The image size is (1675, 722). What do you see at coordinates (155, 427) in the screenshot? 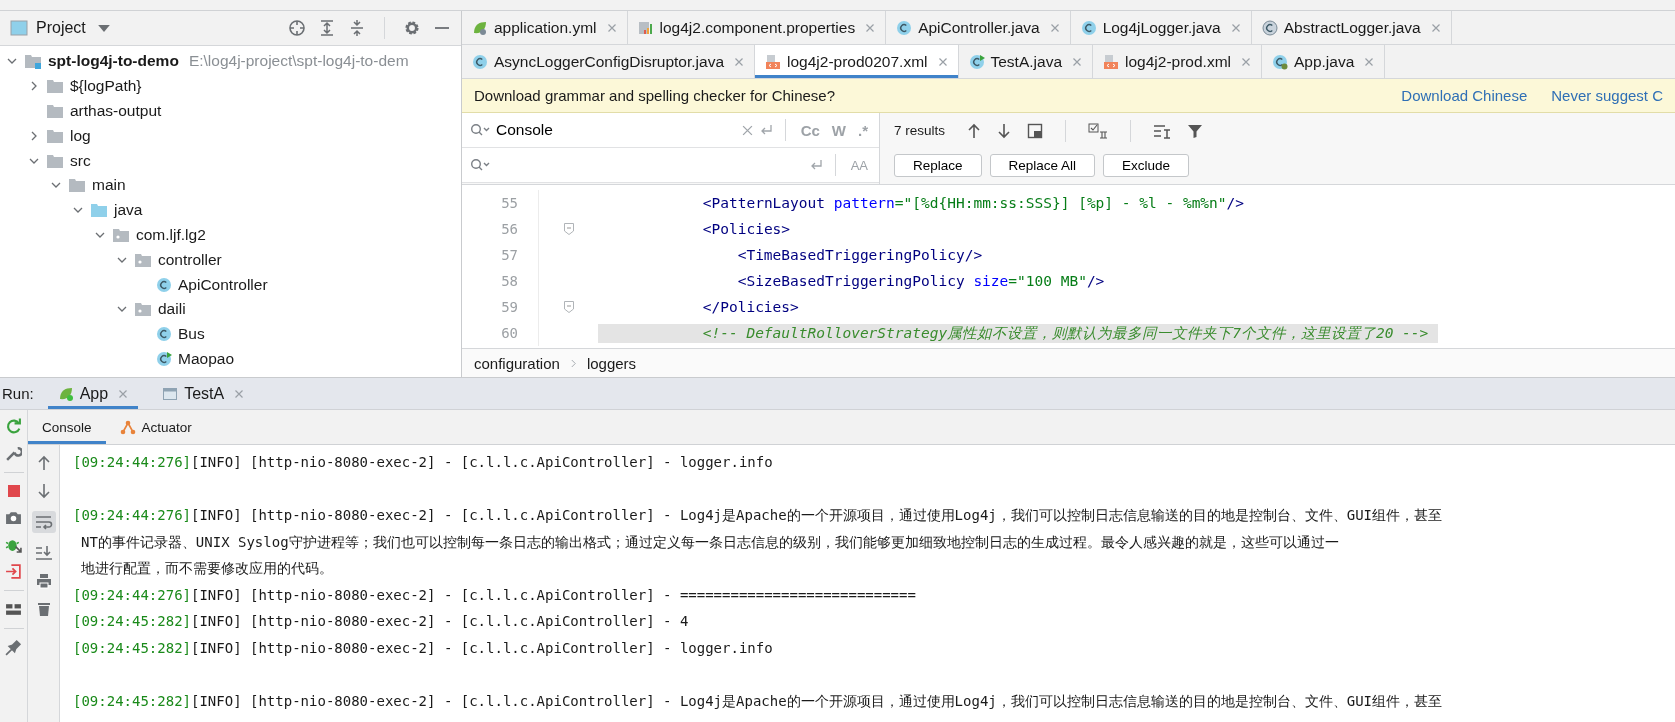
I see `console-tab: Actuator` at bounding box center [155, 427].